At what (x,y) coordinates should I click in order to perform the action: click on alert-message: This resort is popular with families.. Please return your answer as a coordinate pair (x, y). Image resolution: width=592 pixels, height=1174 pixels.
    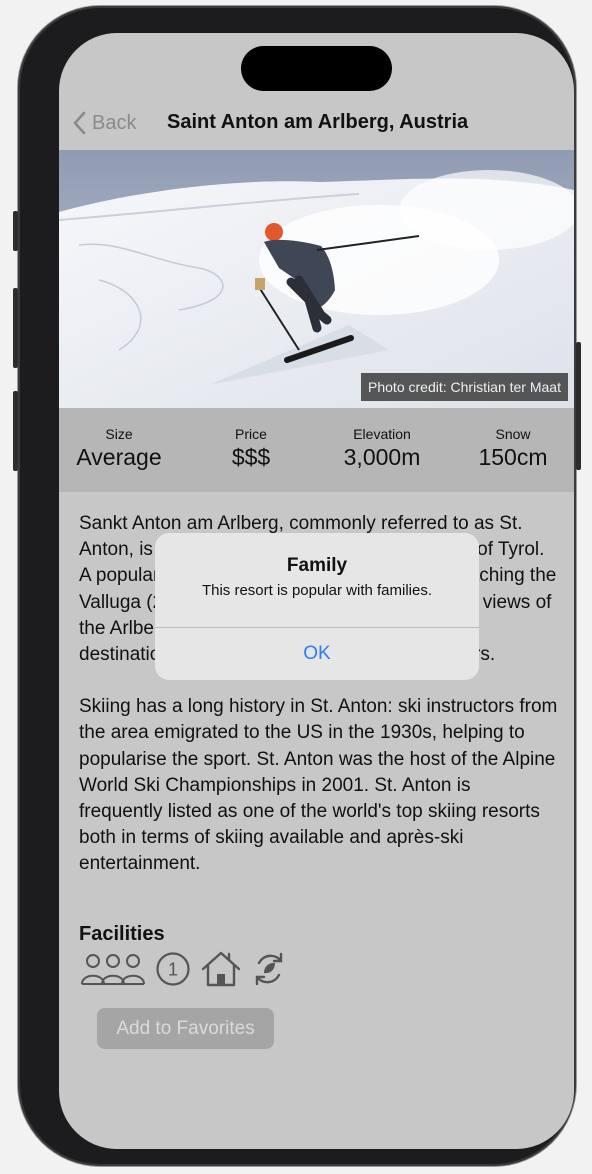
    Looking at the image, I should click on (317, 590).